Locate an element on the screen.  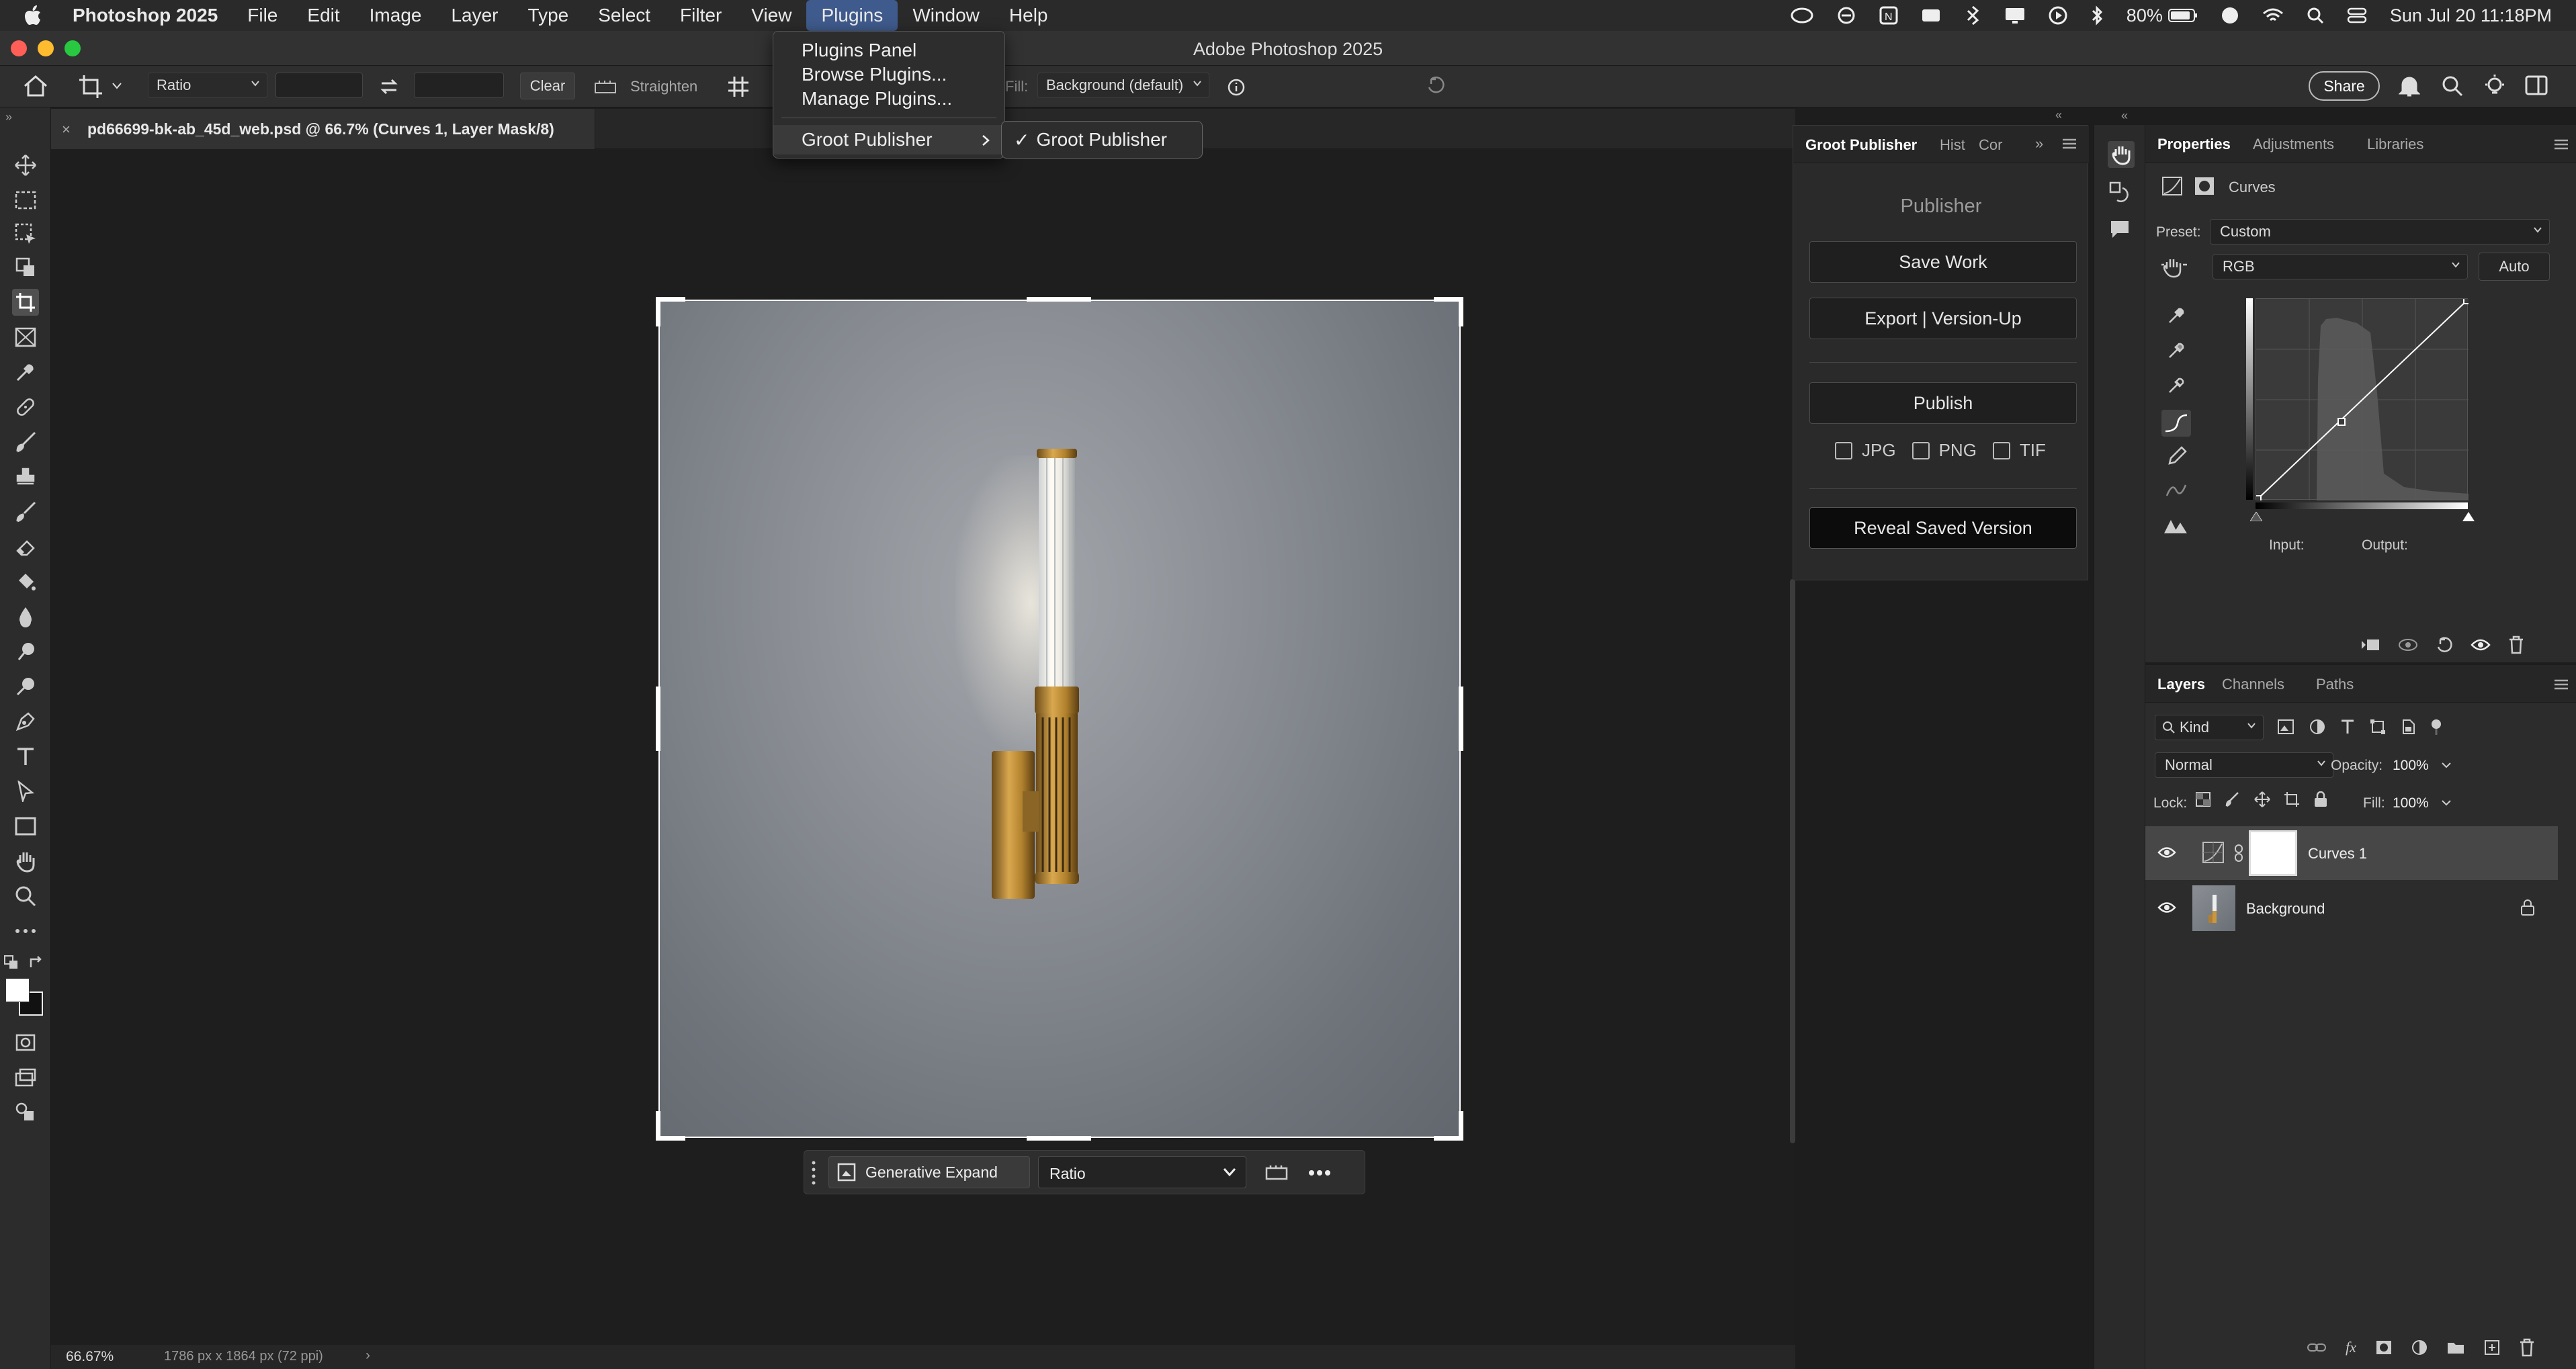
spotlight-icon is located at coordinates (2315, 15).